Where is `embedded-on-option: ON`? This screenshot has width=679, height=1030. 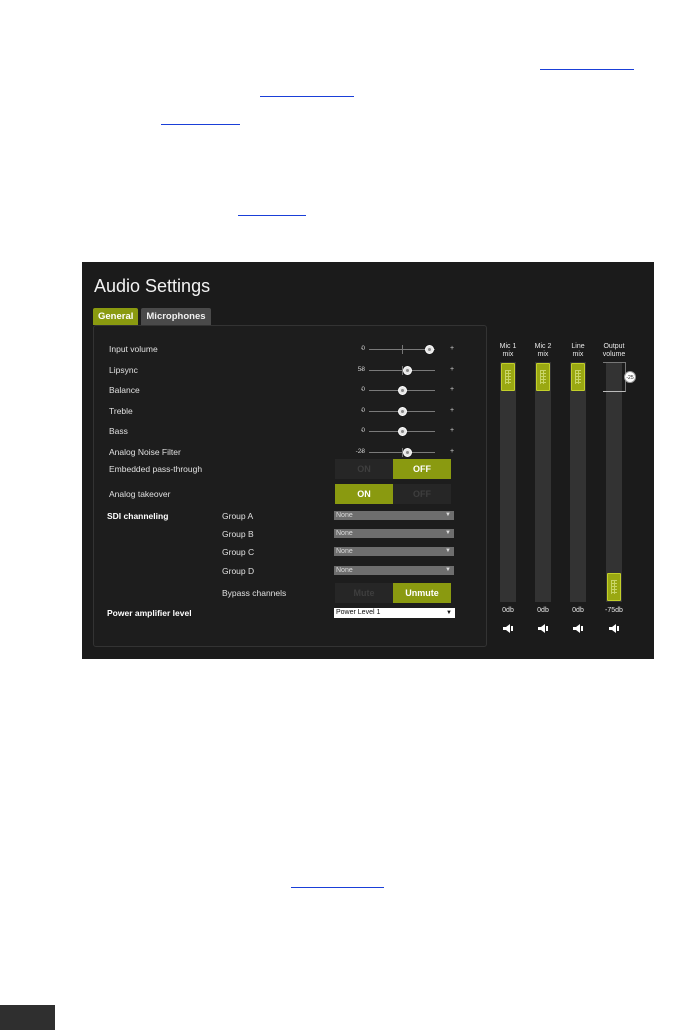 embedded-on-option: ON is located at coordinates (364, 469).